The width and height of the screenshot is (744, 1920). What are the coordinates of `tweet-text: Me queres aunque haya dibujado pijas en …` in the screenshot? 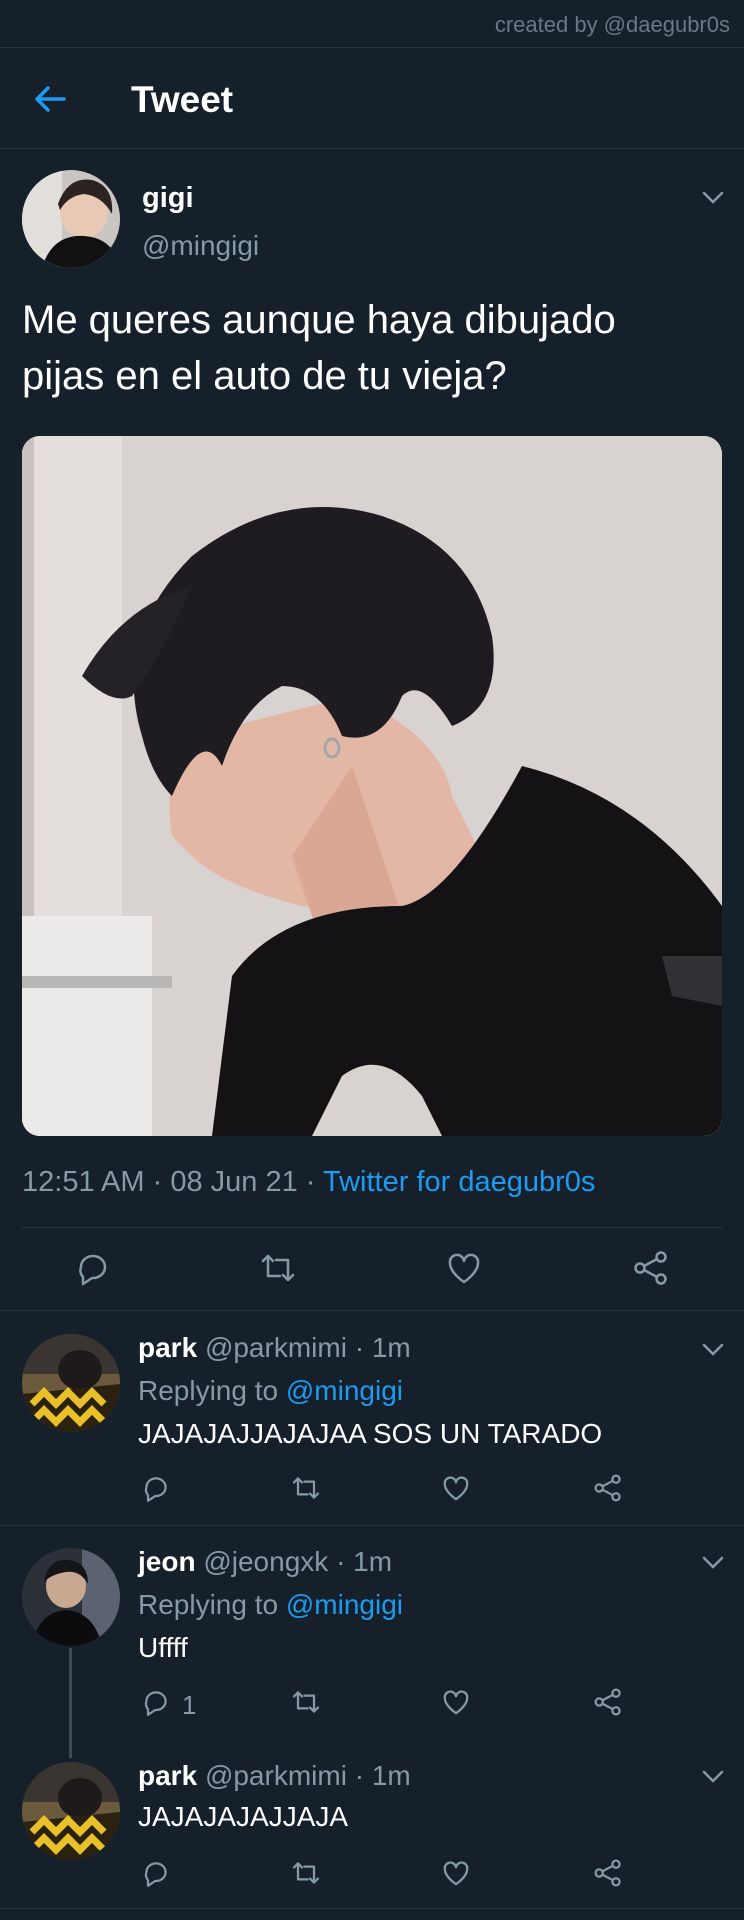 It's located at (319, 348).